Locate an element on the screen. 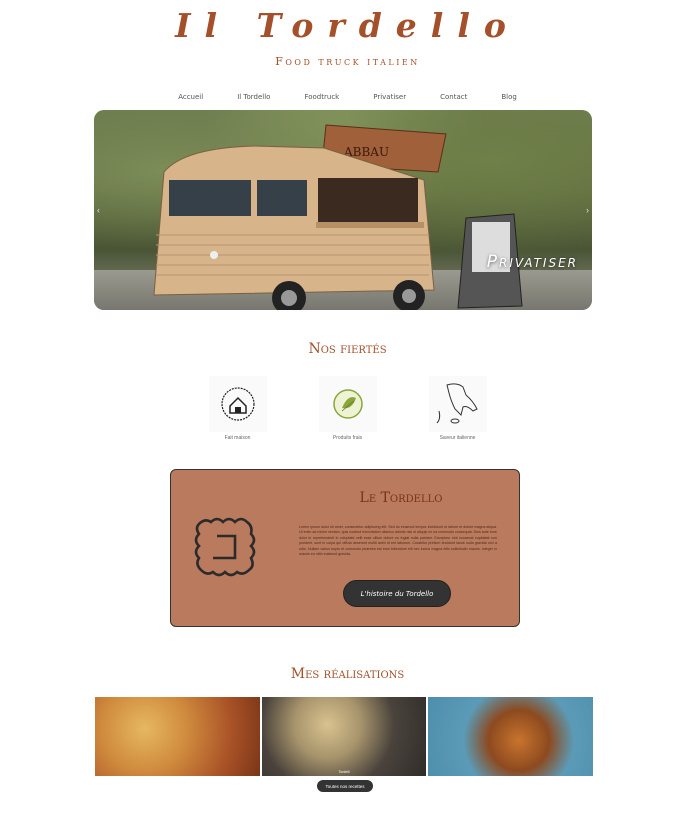 Image resolution: width=695 pixels, height=813 pixels. tordello-pasta-icon is located at coordinates (225, 547).